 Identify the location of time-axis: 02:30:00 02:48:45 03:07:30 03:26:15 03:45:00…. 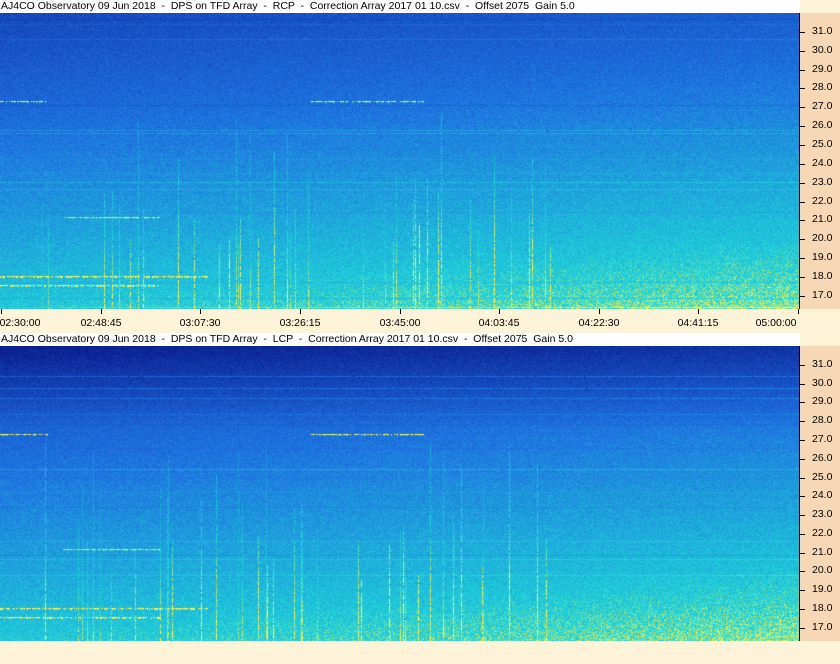
(420, 319).